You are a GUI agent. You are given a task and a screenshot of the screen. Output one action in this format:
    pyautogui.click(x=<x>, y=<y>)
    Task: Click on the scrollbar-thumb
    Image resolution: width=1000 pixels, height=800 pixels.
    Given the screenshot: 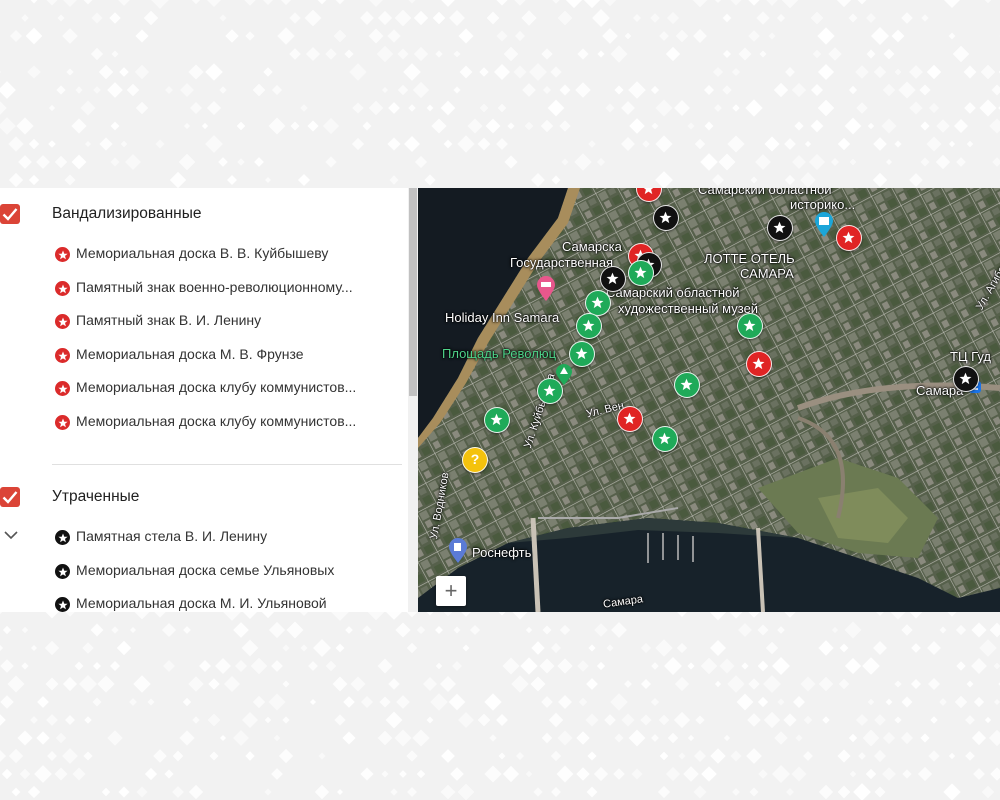 What is the action you would take?
    pyautogui.click(x=413, y=292)
    